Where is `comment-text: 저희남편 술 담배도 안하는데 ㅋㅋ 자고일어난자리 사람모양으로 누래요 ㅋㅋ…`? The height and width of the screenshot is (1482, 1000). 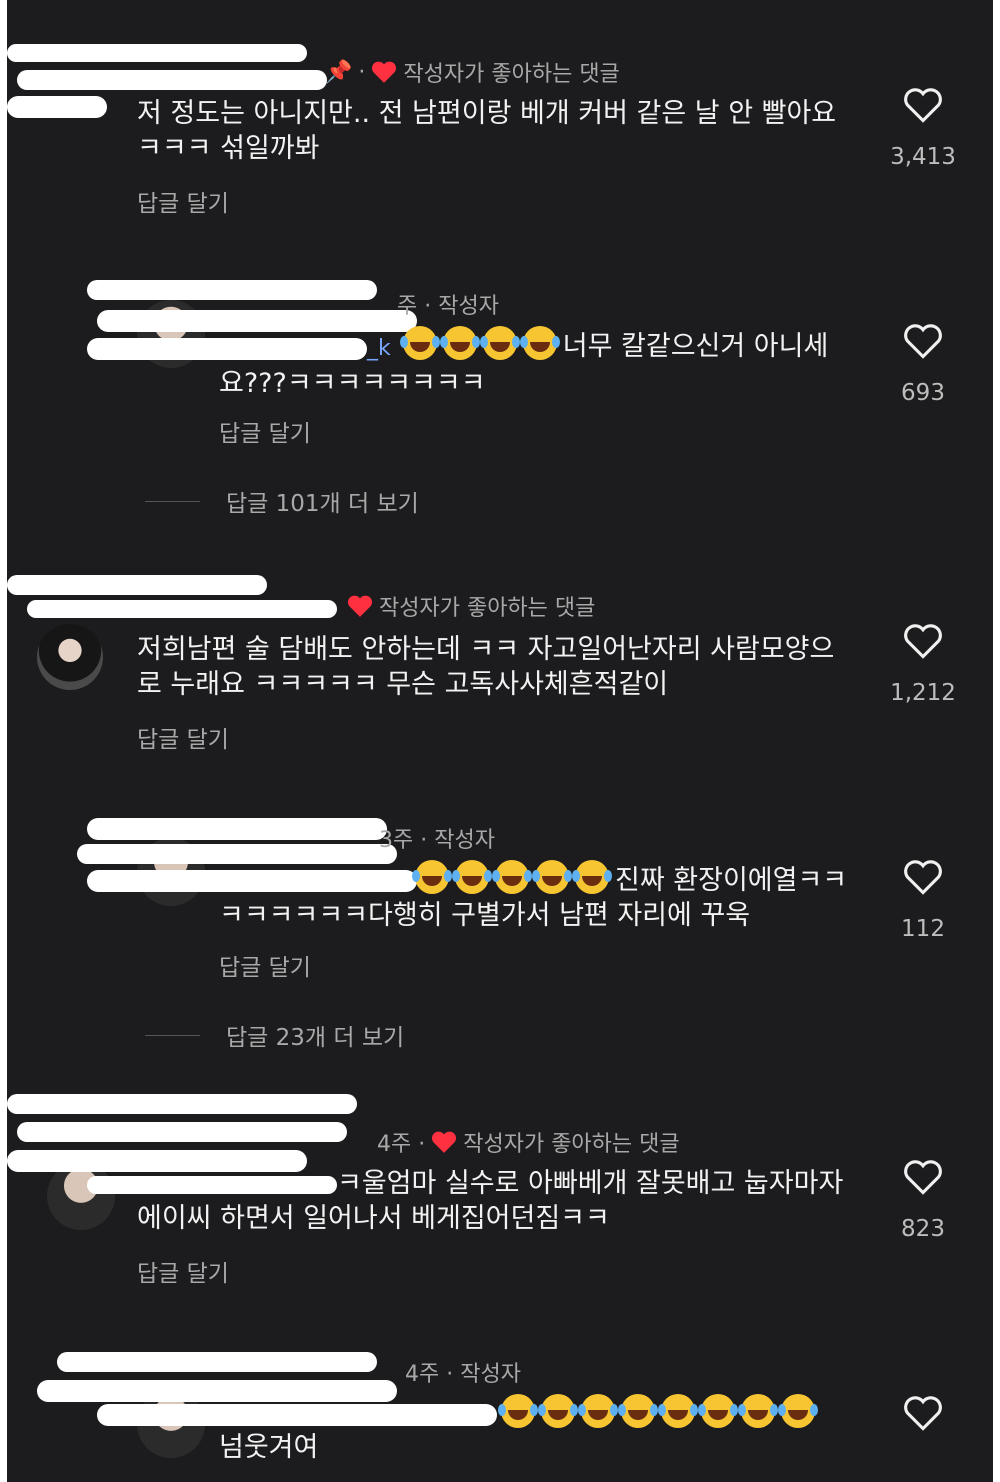
comment-text: 저희남편 술 담배도 안하는데 ㅋㅋ 자고일어난자리 사람모양으로 누래요 ㅋㅋ… is located at coordinates (486, 667).